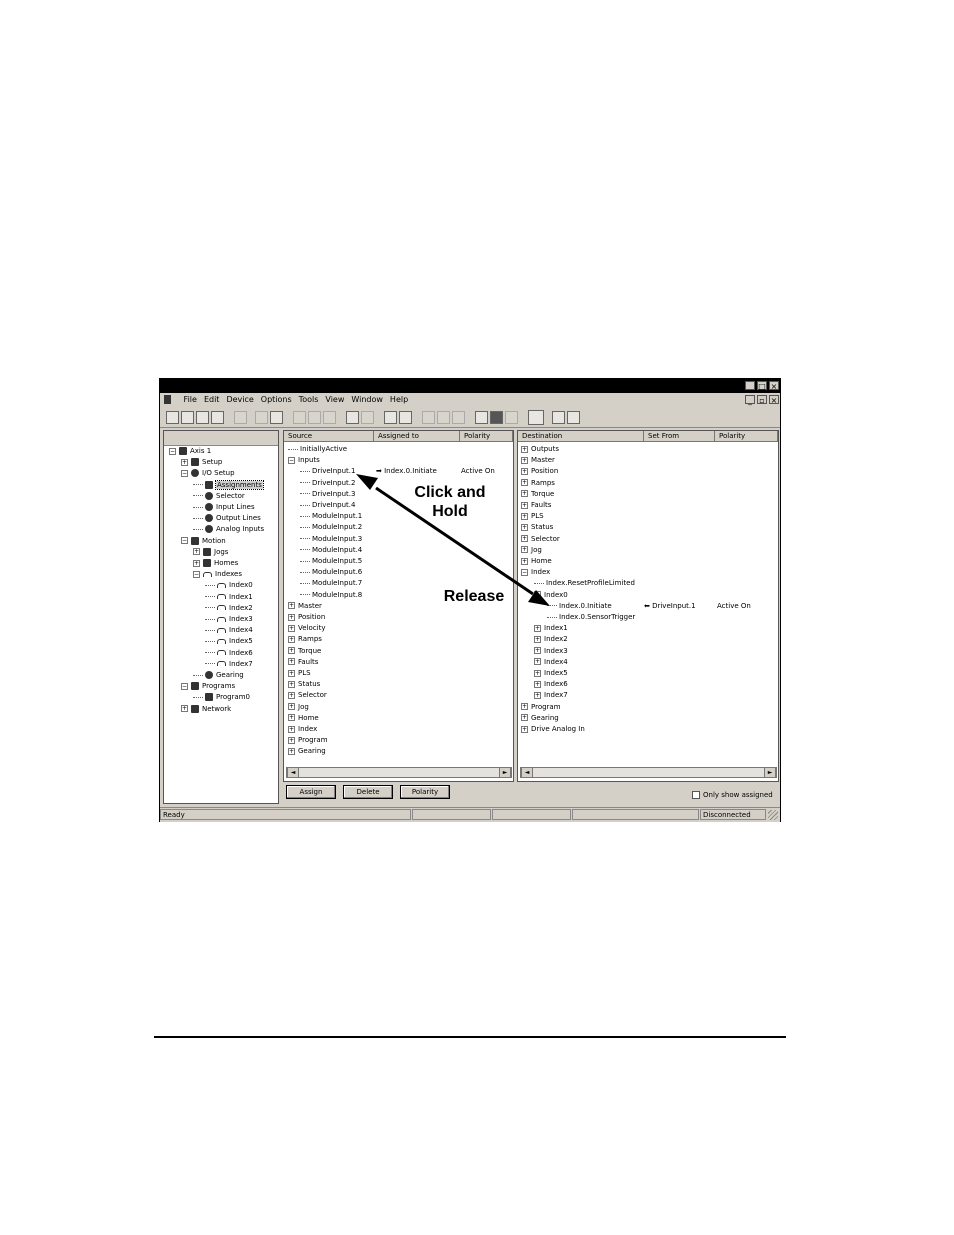 This screenshot has height=1235, width=954. Describe the element at coordinates (474, 596) in the screenshot. I see `release-annotation: Release` at that location.